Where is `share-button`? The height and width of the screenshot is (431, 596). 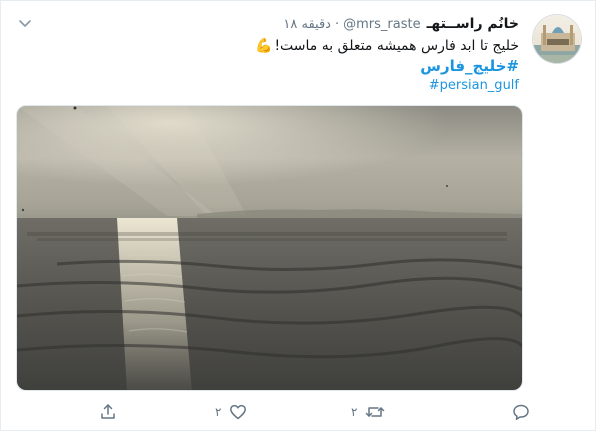 share-button is located at coordinates (111, 412).